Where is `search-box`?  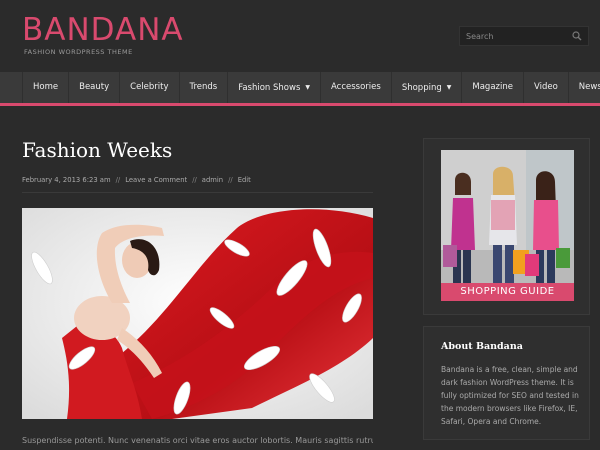 search-box is located at coordinates (524, 36).